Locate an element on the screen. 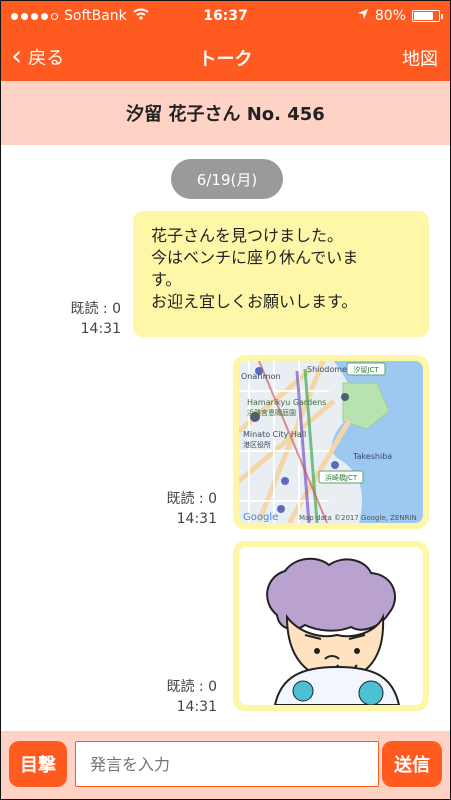 The width and height of the screenshot is (451, 800). message-line: 今はベンチに座り休んでいま is located at coordinates (255, 257).